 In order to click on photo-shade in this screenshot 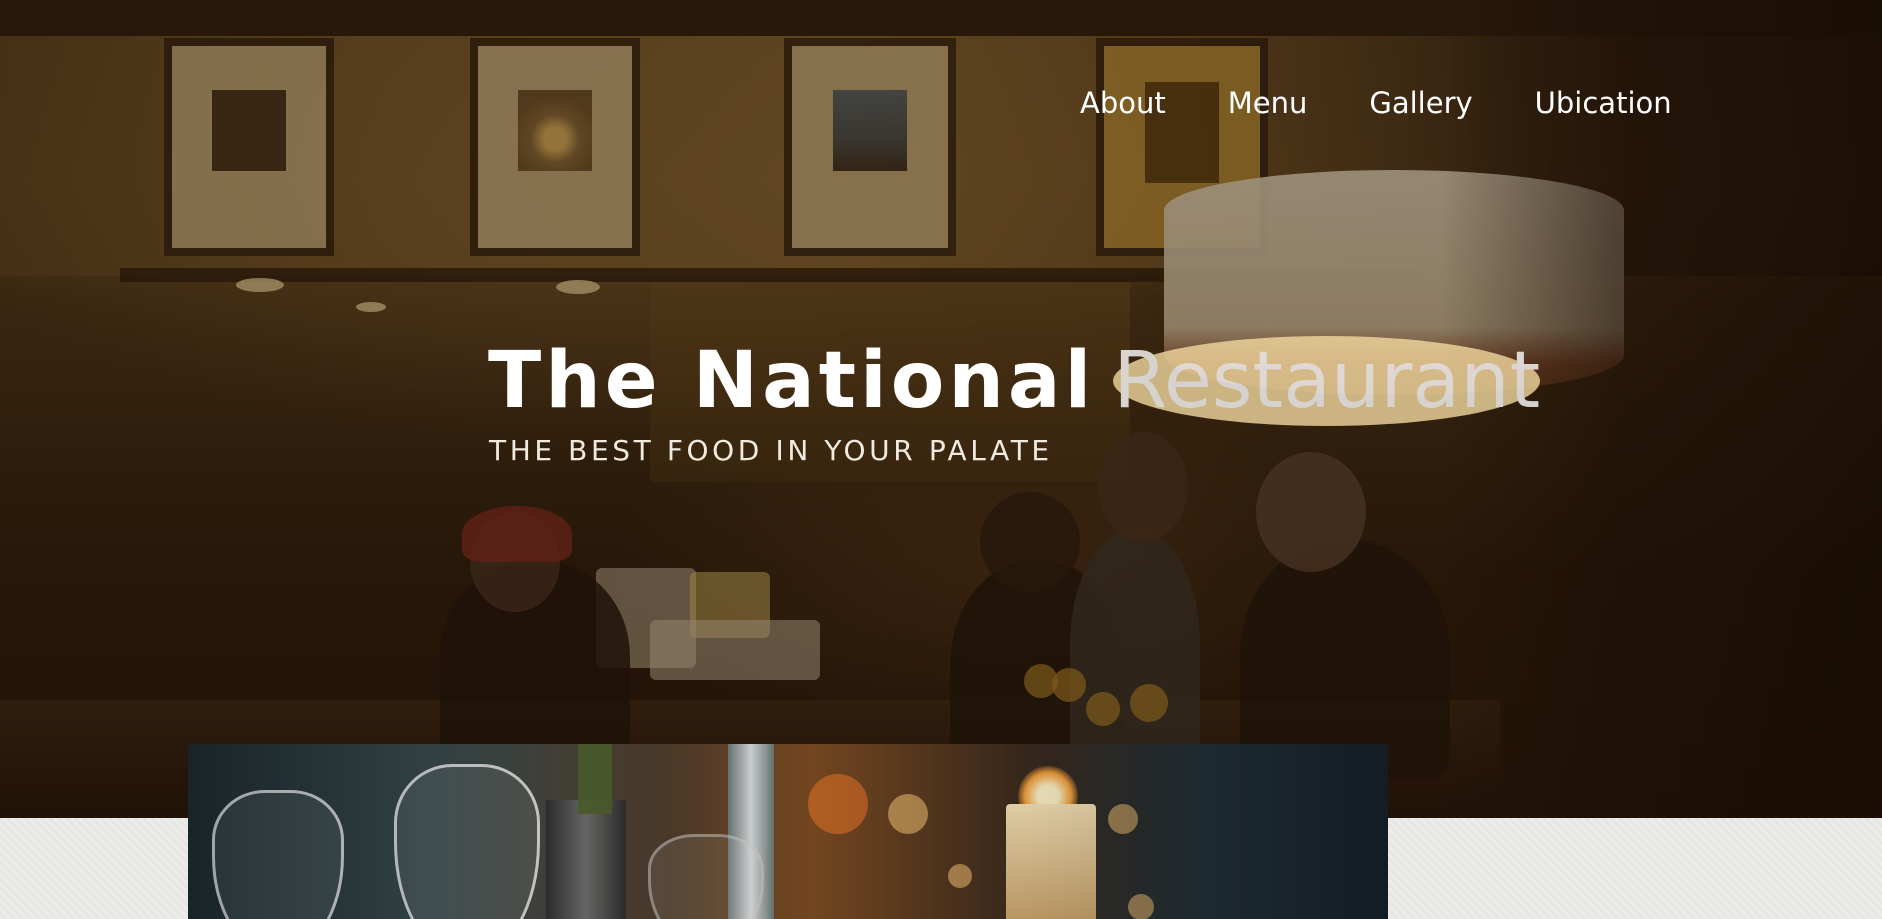, I will do `click(788, 831)`.